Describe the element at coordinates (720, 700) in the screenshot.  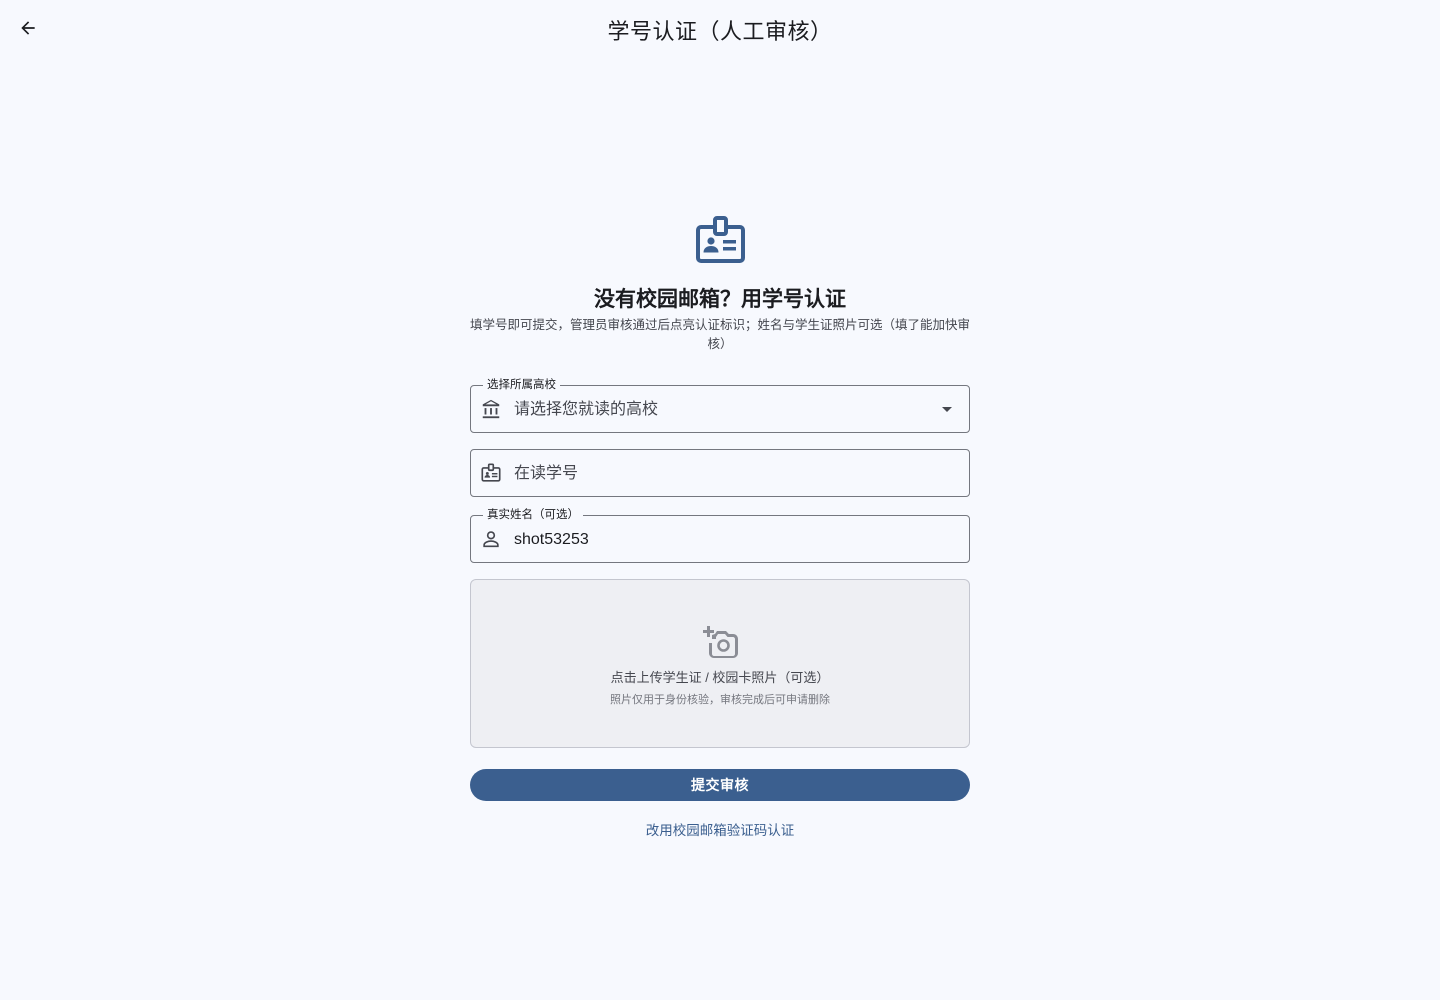
I see `upload-subtitle: 照片仅用于身份核验，审核完成后可申请删除` at that location.